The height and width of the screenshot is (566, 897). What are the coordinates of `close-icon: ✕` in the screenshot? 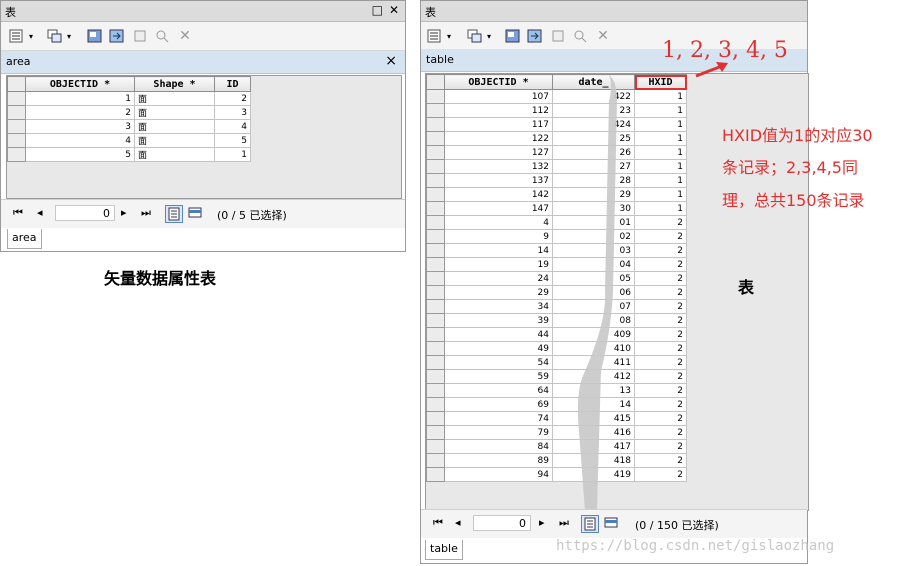 It's located at (394, 10).